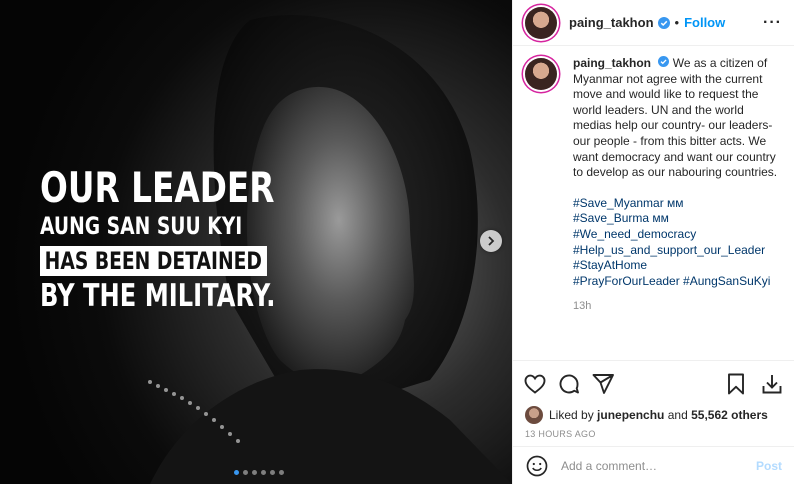 Image resolution: width=794 pixels, height=485 pixels. What do you see at coordinates (772, 384) in the screenshot?
I see `download-icon` at bounding box center [772, 384].